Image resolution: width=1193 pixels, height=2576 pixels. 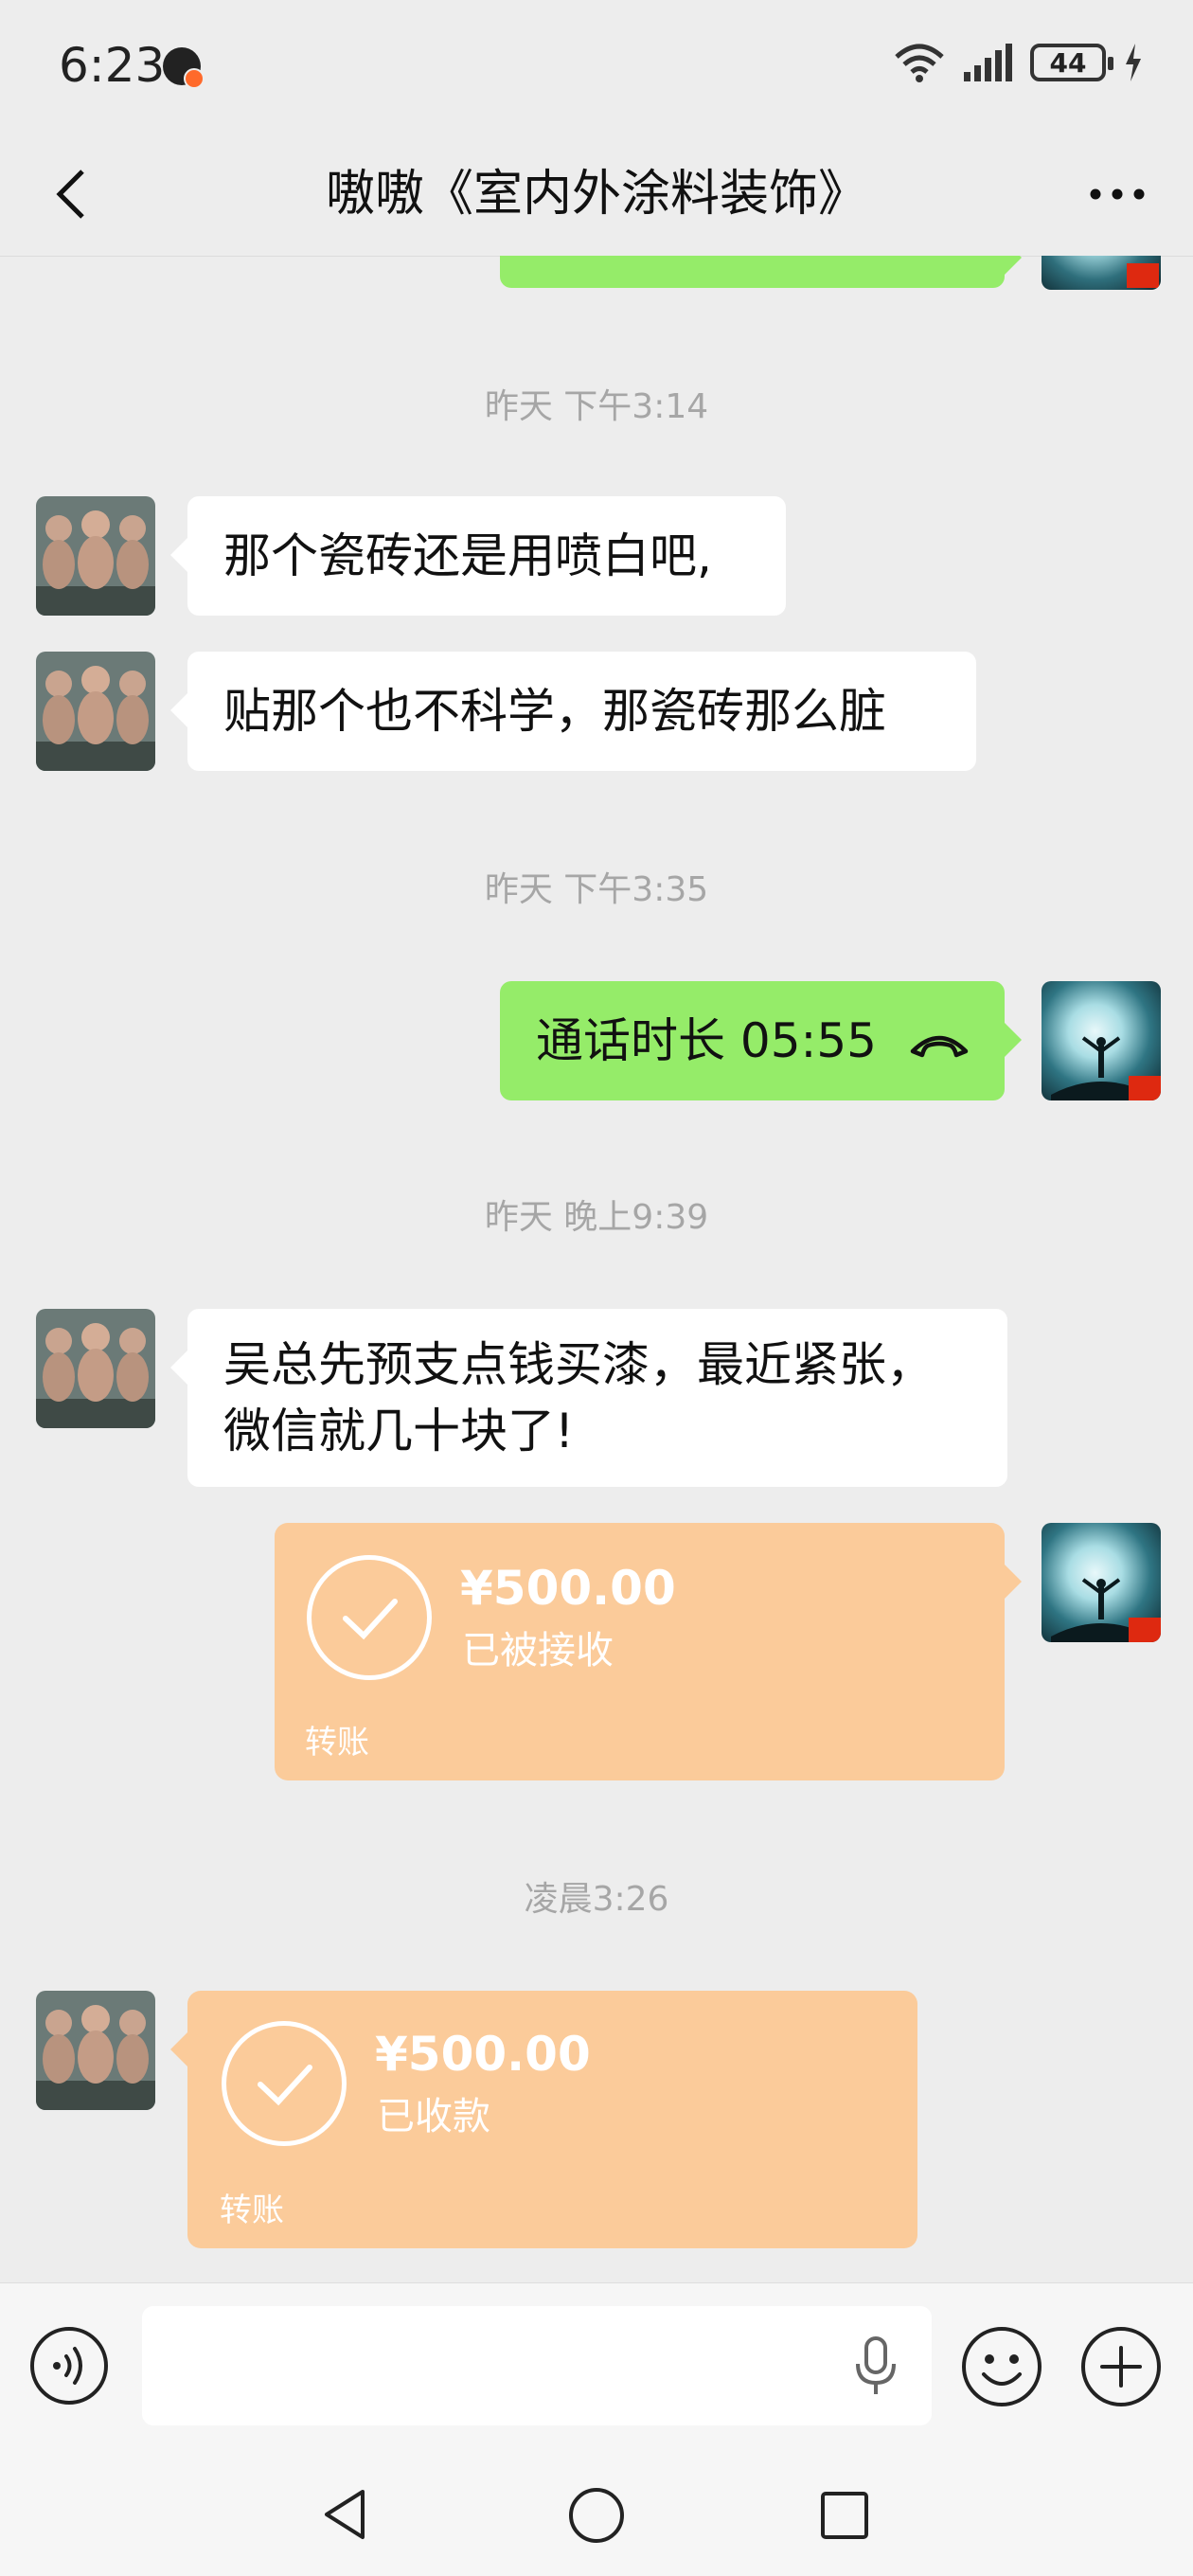 I want to click on battery-icon: 44, so click(x=1071, y=62).